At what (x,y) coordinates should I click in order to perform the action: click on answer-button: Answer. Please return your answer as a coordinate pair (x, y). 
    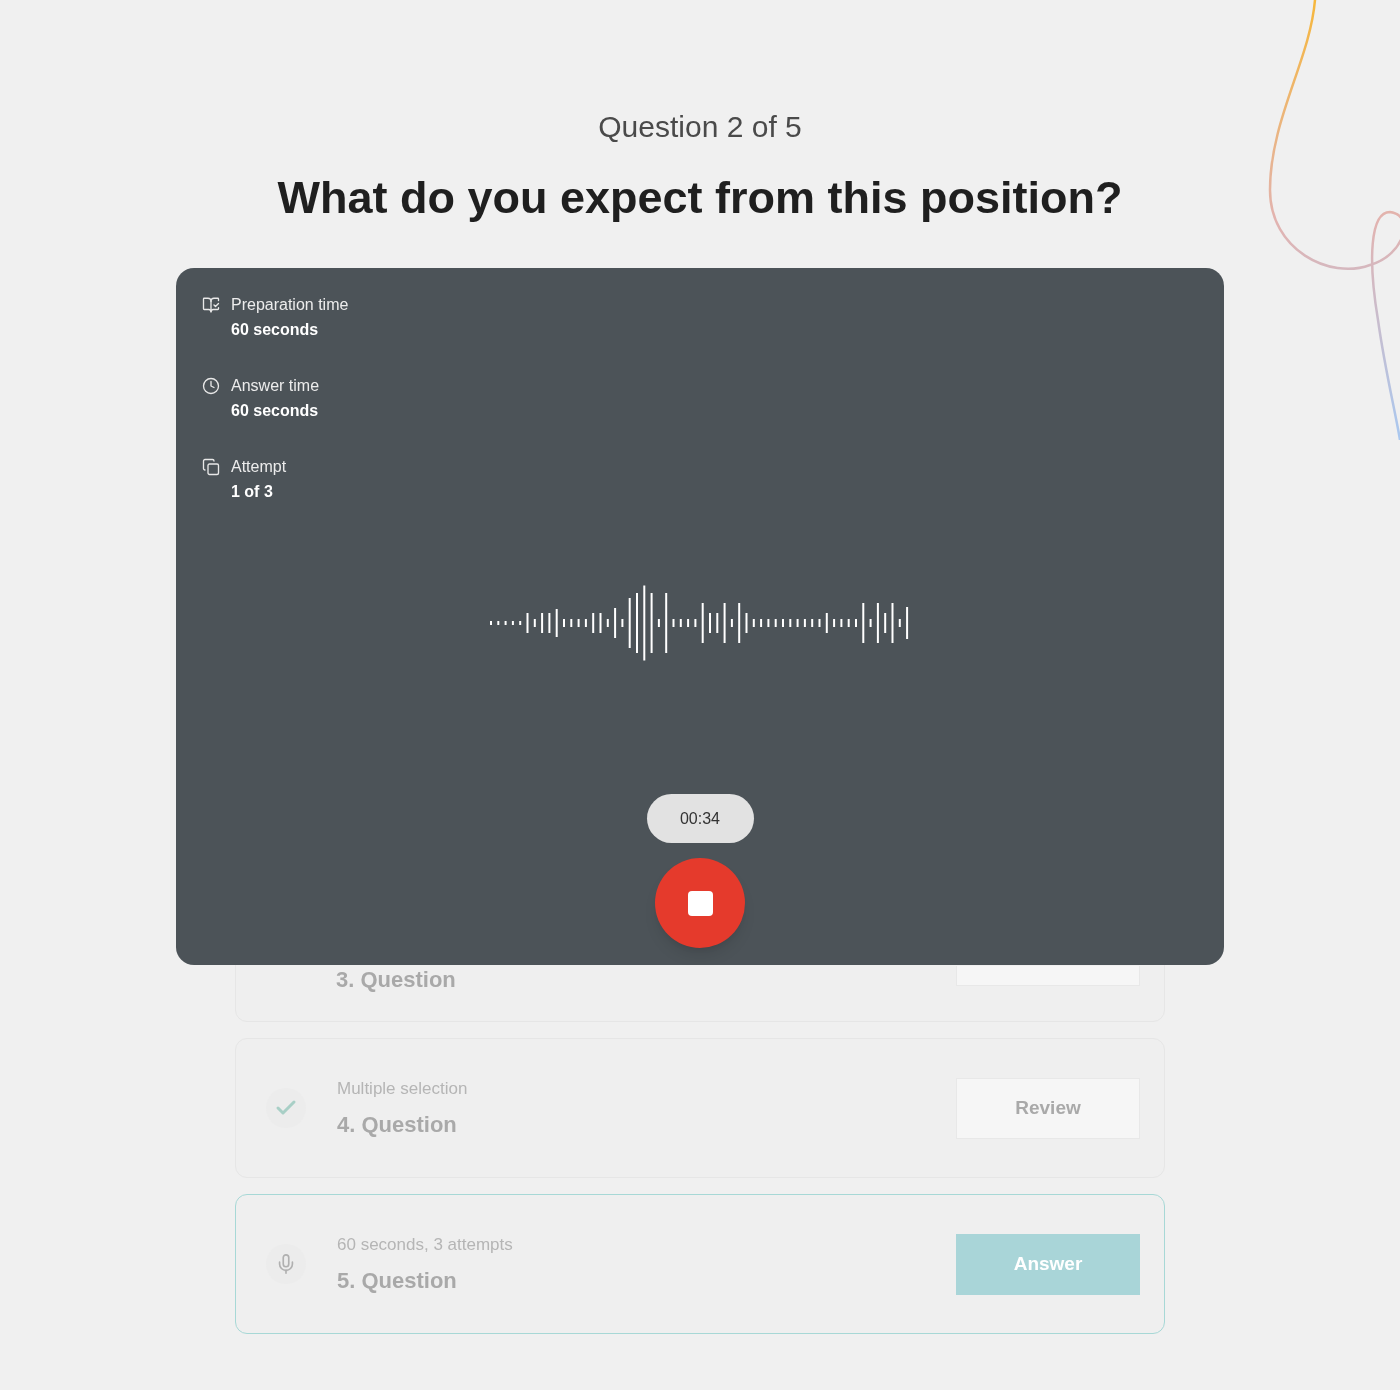
    Looking at the image, I should click on (1048, 1264).